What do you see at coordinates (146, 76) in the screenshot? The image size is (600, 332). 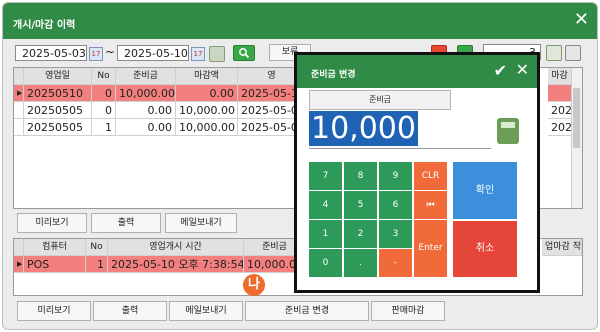 I see `col-reserve: 준비금` at bounding box center [146, 76].